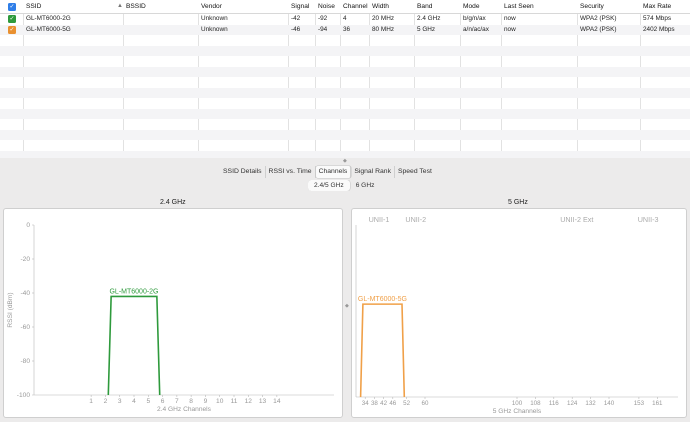 The width and height of the screenshot is (690, 422). I want to click on x-tick-label: 12, so click(249, 401).